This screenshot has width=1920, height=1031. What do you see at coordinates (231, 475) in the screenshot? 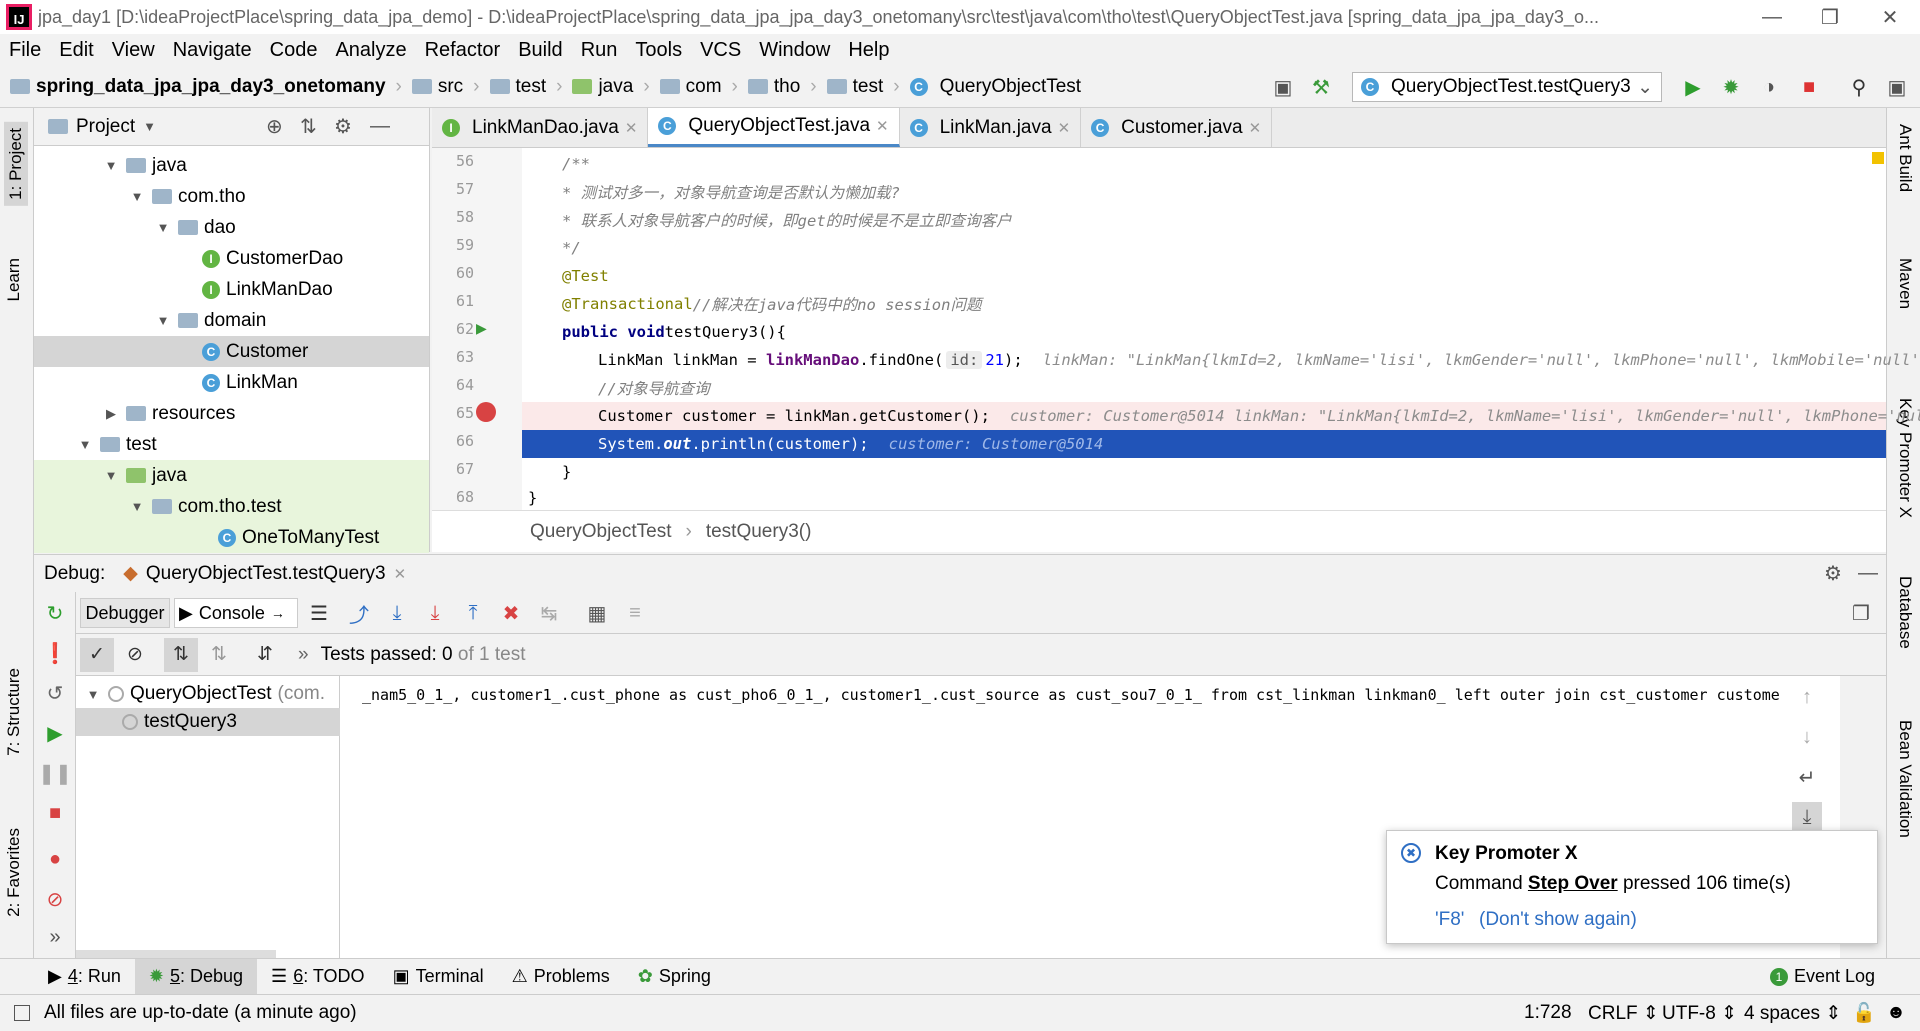
I see `tree-item: ▼ java` at bounding box center [231, 475].